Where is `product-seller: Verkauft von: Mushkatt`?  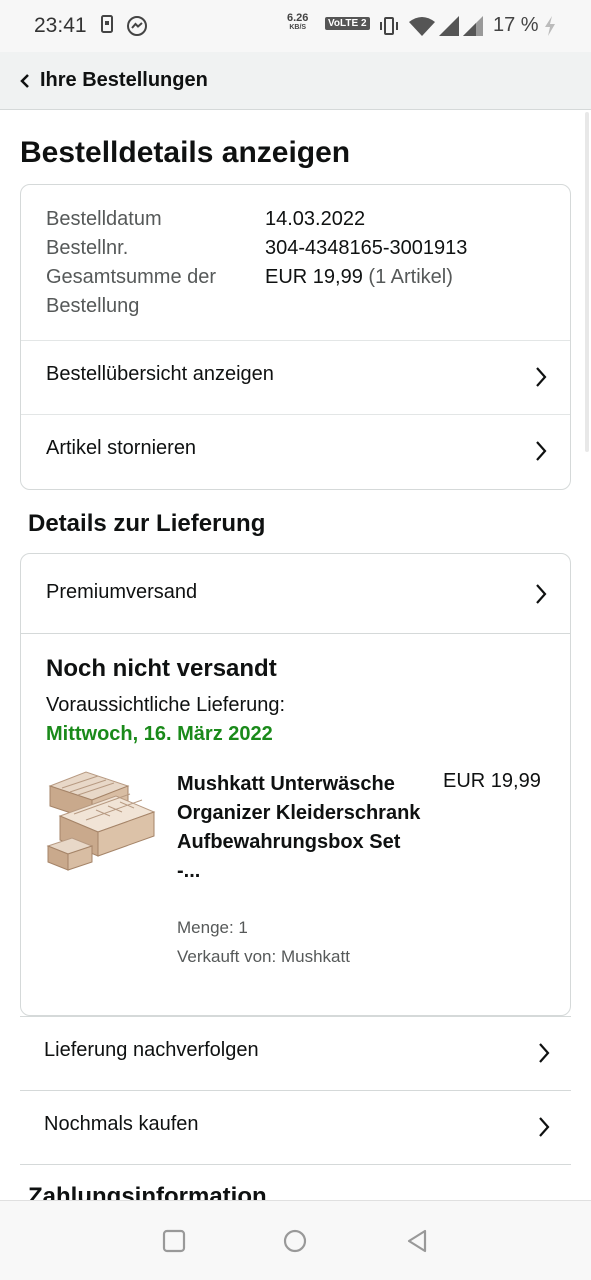
product-seller: Verkauft von: Mushkatt is located at coordinates (263, 956).